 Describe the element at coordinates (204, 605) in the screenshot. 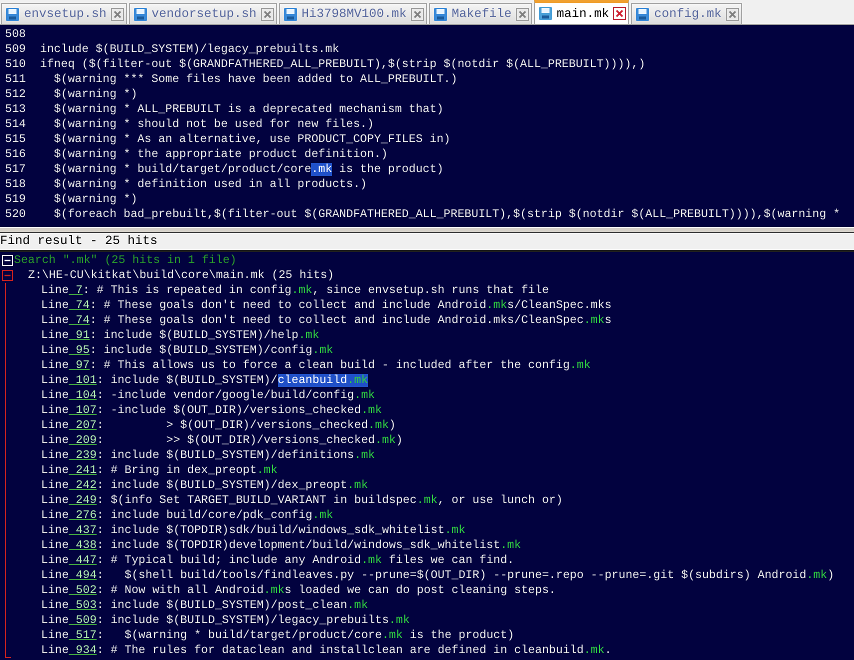

I see `hit-line: Line 503: include $(BUILD_SYSTEM)/post_clean.mk` at that location.